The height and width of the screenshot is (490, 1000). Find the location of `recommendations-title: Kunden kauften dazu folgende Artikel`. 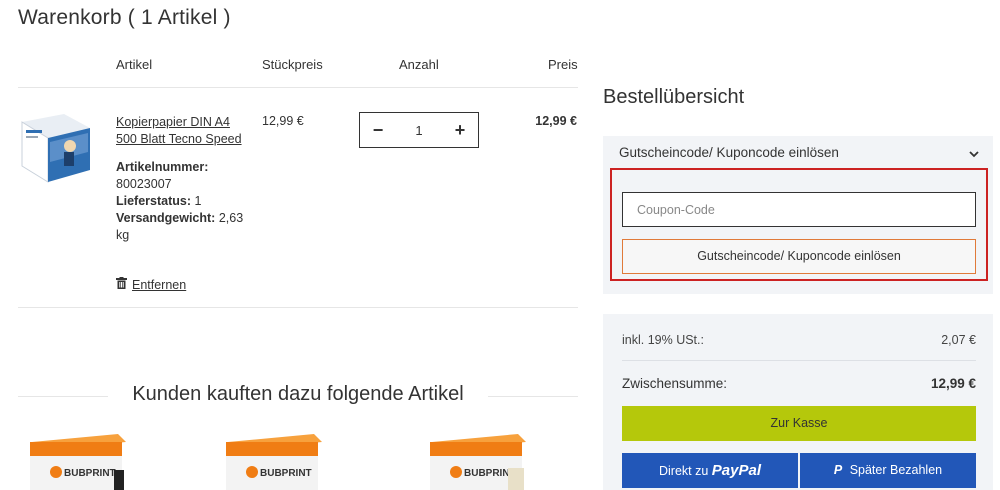

recommendations-title: Kunden kauften dazu folgende Artikel is located at coordinates (298, 394).